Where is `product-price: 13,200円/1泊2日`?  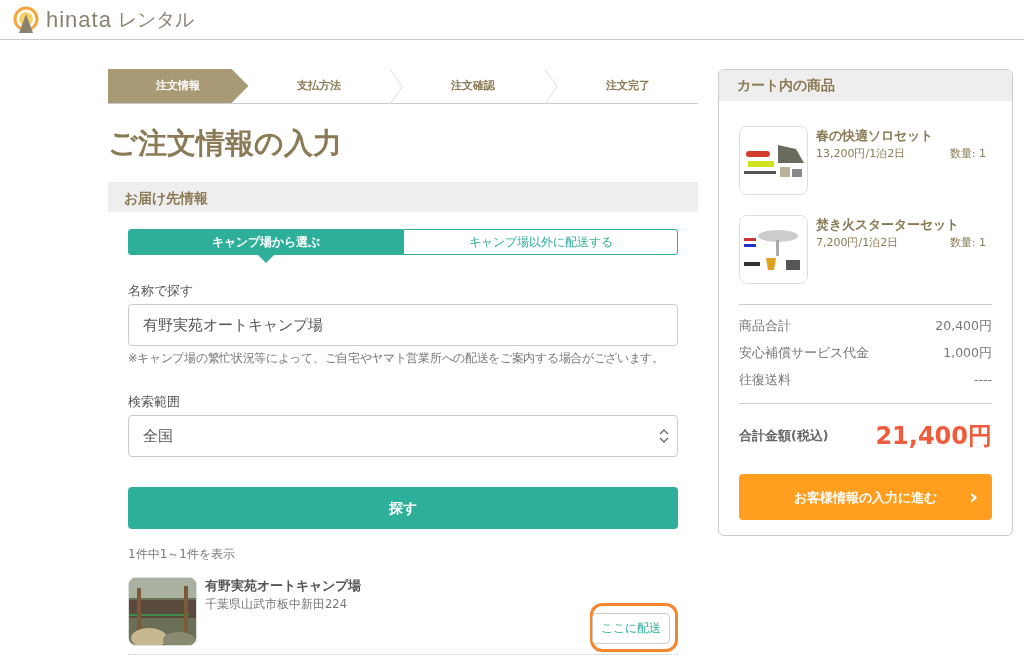 product-price: 13,200円/1泊2日 is located at coordinates (861, 153).